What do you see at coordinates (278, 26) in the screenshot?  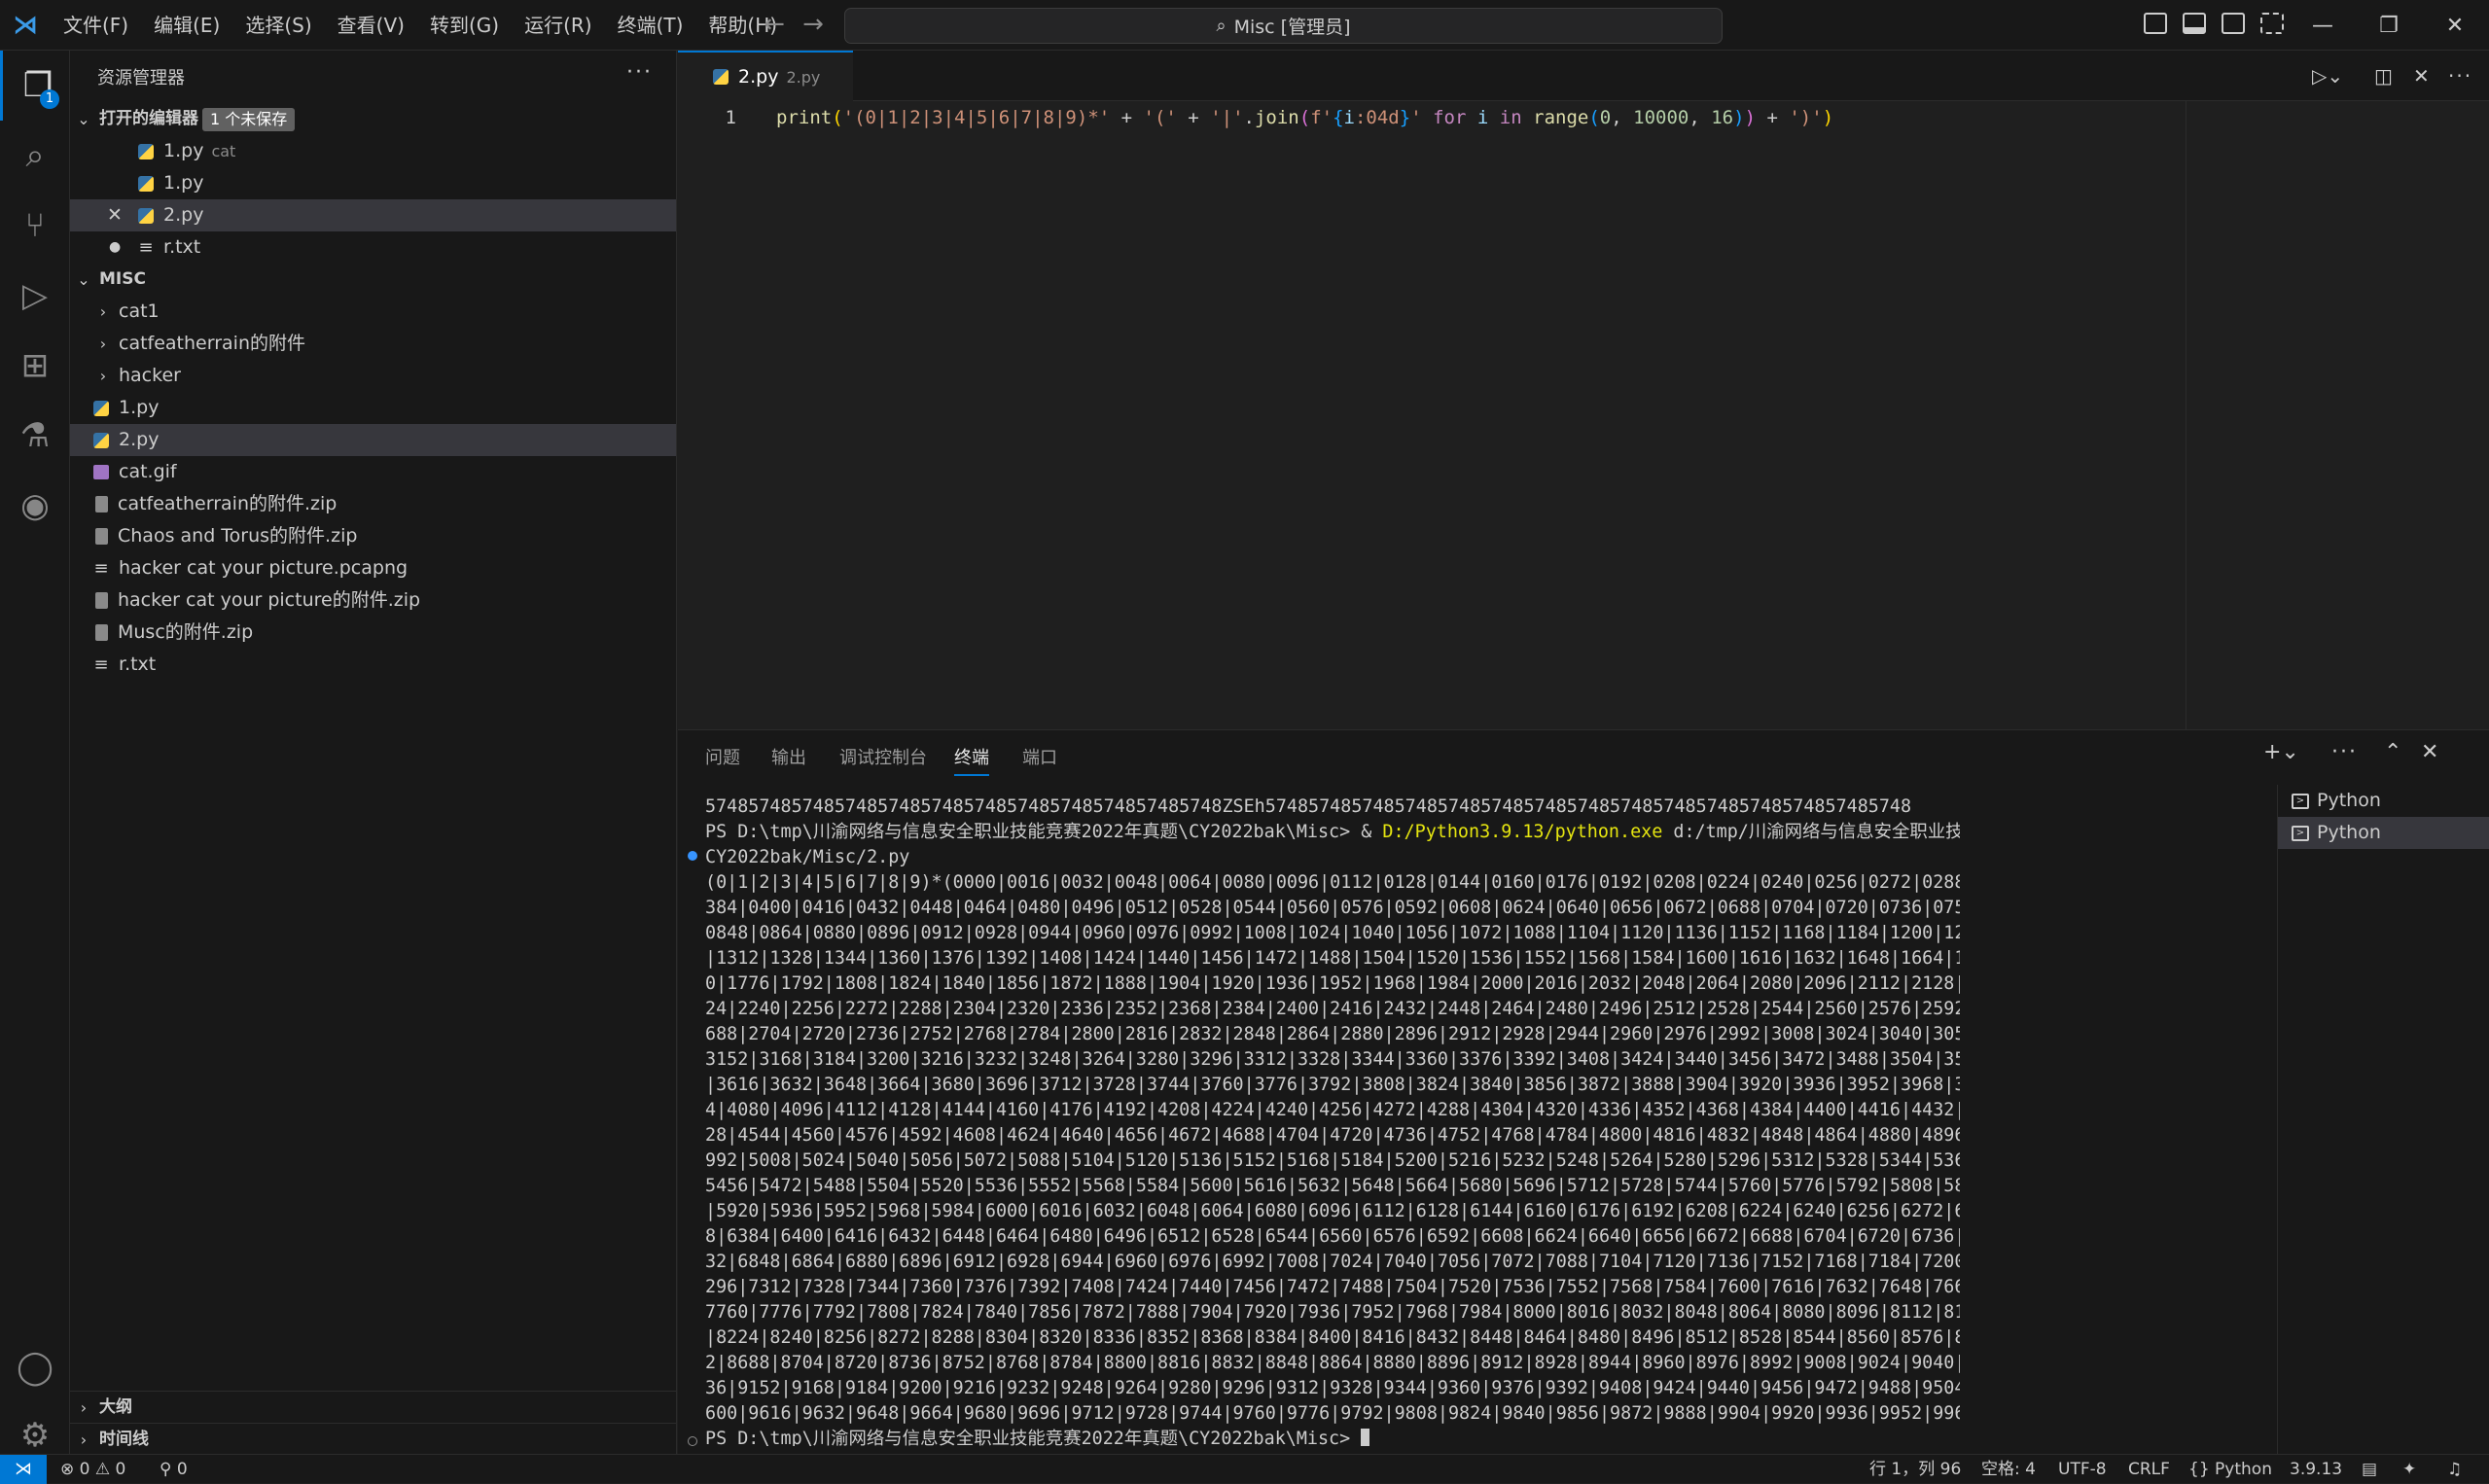 I see `menu-selection: 选择(S)` at bounding box center [278, 26].